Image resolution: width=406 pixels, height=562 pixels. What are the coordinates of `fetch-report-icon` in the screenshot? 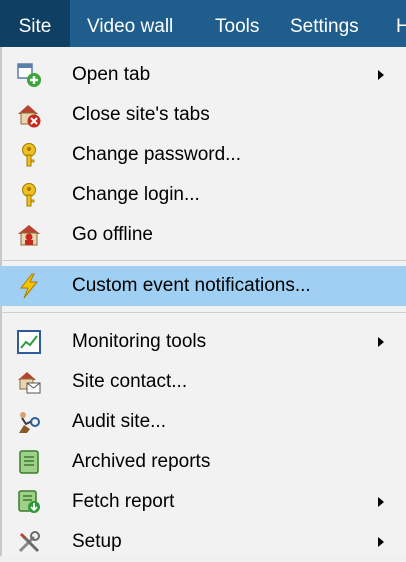 It's located at (29, 502).